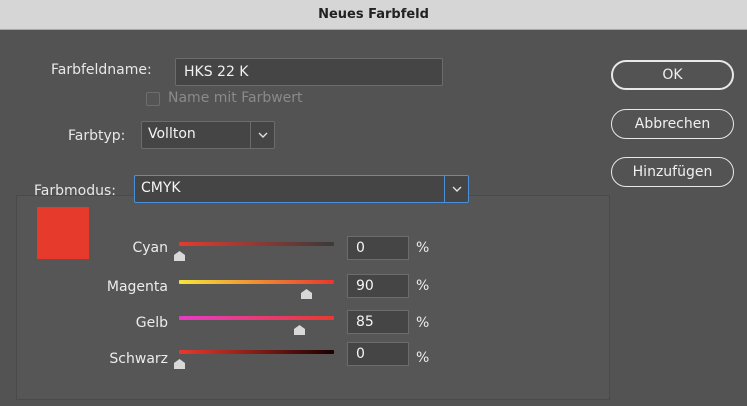 Image resolution: width=747 pixels, height=406 pixels. What do you see at coordinates (153, 99) in the screenshot?
I see `name-with-value-checkbox` at bounding box center [153, 99].